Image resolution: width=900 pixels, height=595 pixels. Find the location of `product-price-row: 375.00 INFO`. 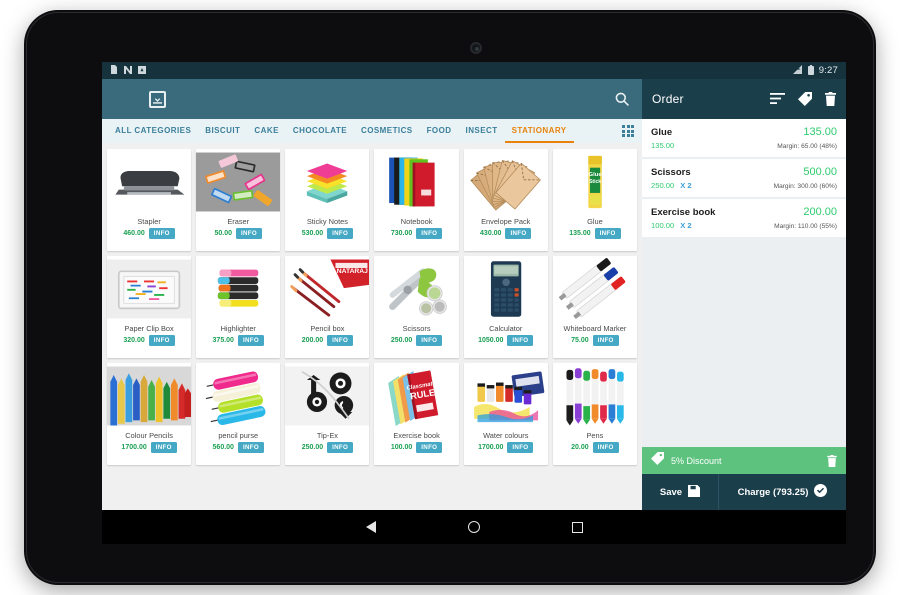

product-price-row: 375.00 INFO is located at coordinates (238, 341).